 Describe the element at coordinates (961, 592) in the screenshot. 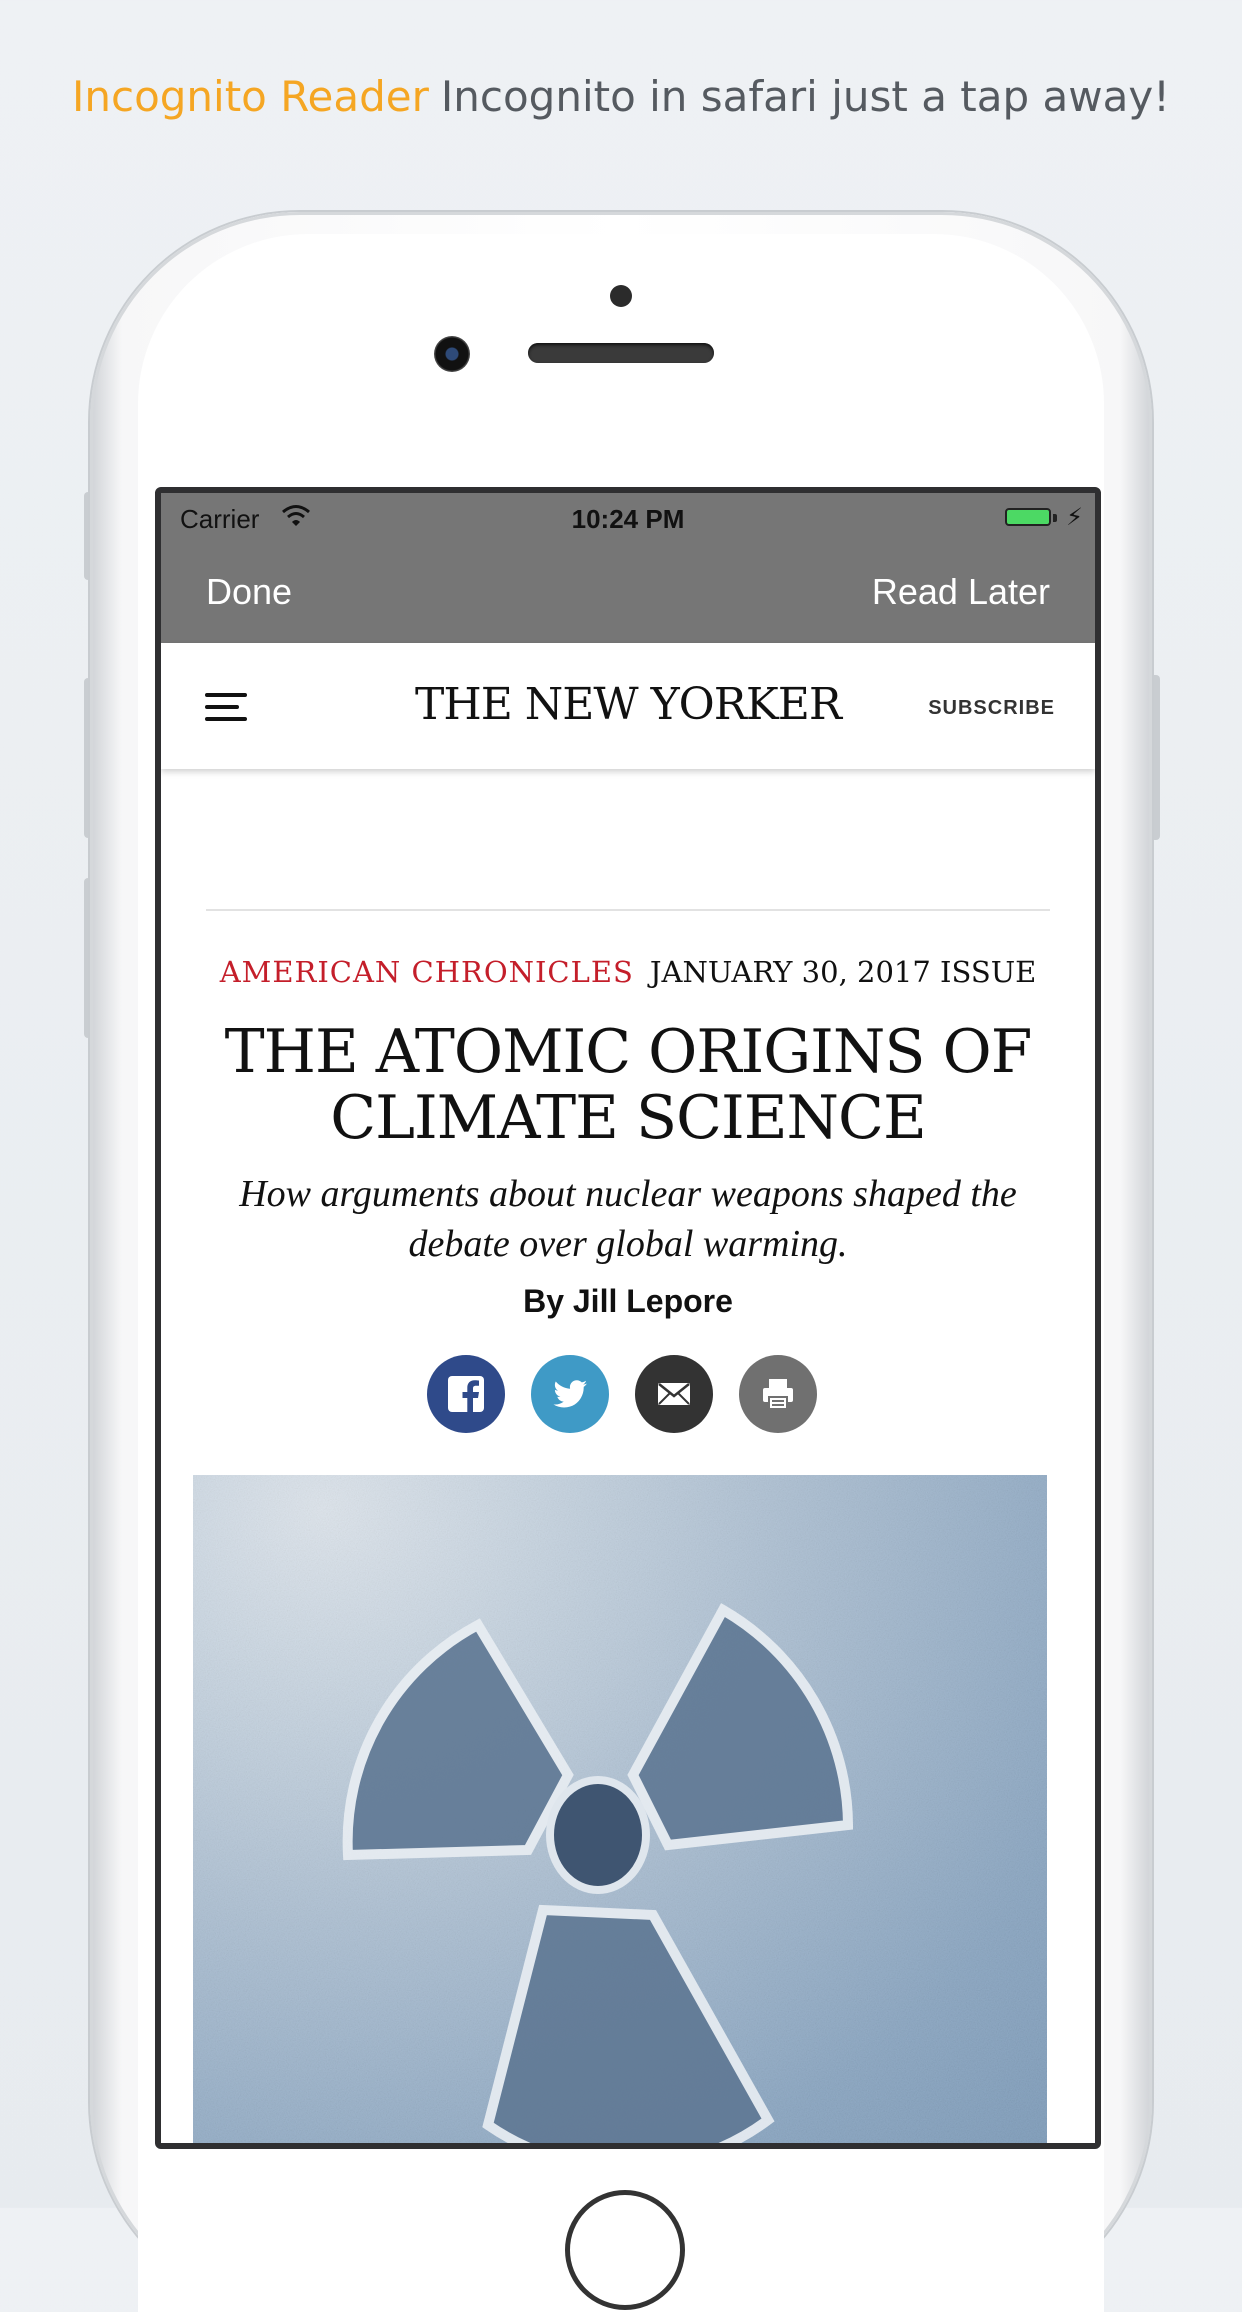

I see `read-later-button: Read Later` at that location.